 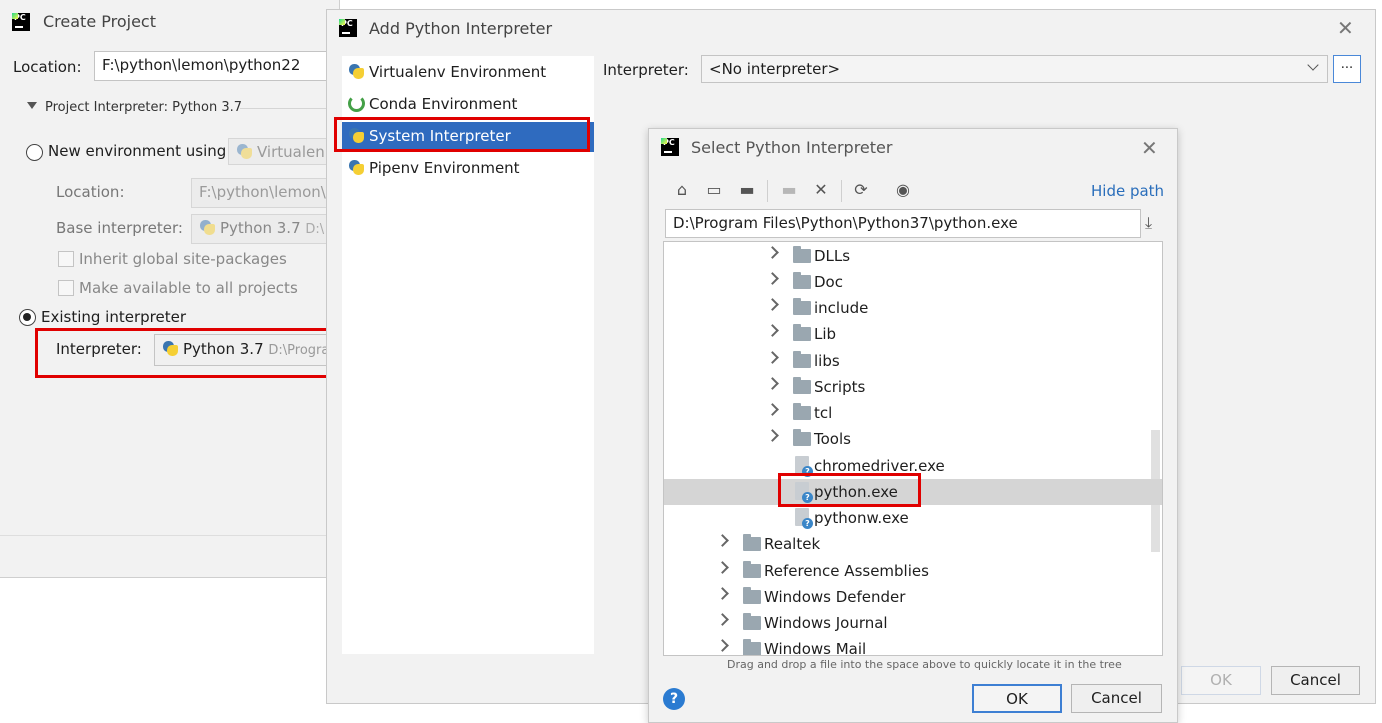 I want to click on env-item-label: Virtualenv Environment, so click(x=458, y=72).